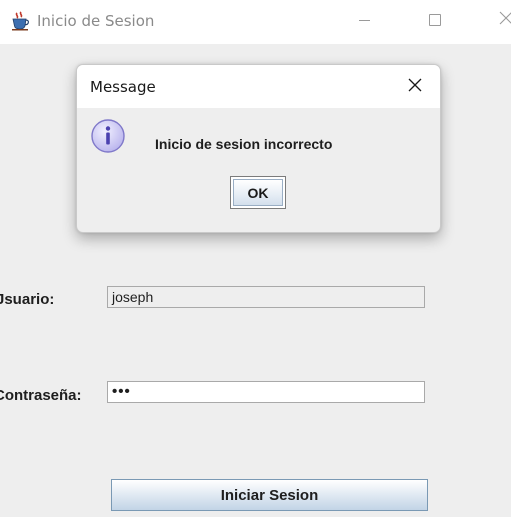 The width and height of the screenshot is (511, 517). I want to click on java-coffee-cup-icon, so click(20, 21).